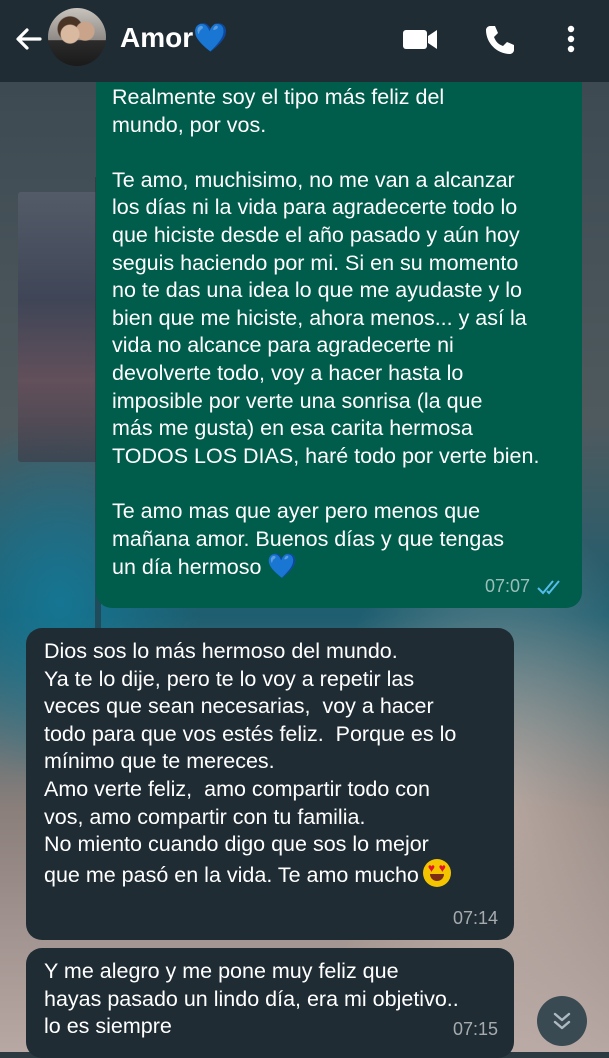 This screenshot has width=609, height=1058. I want to click on contact-name-text: Amor, so click(157, 37).